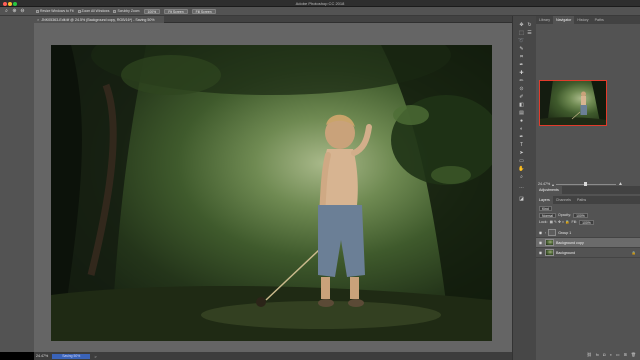 This screenshot has height=360, width=640. I want to click on eyedropper-icon: ✒, so click(521, 65).